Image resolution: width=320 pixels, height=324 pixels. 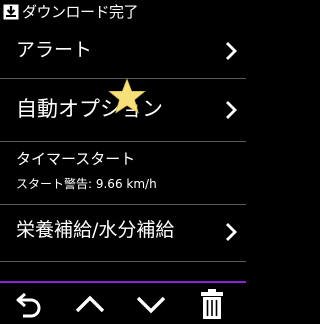 What do you see at coordinates (54, 50) in the screenshot?
I see `menu-item-label: アラート` at bounding box center [54, 50].